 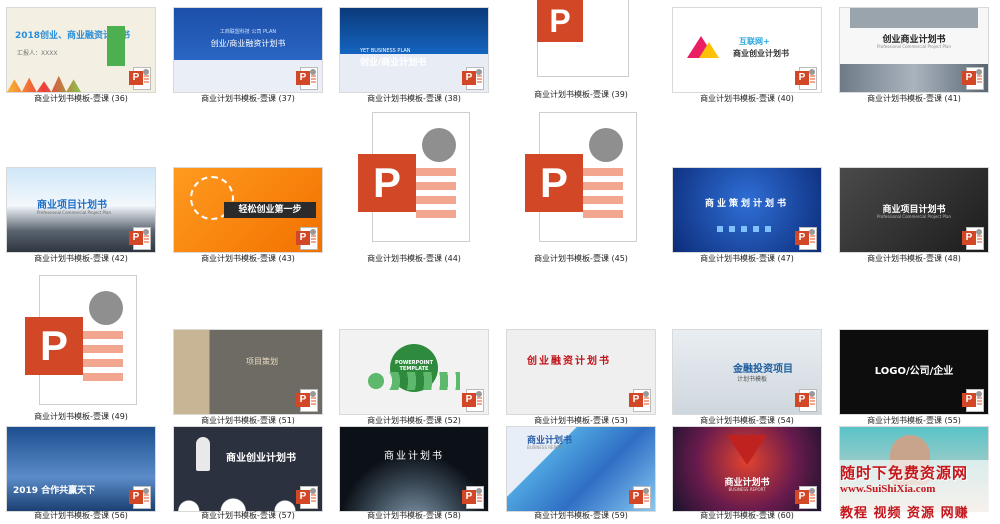 I want to click on file-name: 商业计划书模板-壹课 (44), so click(x=414, y=258).